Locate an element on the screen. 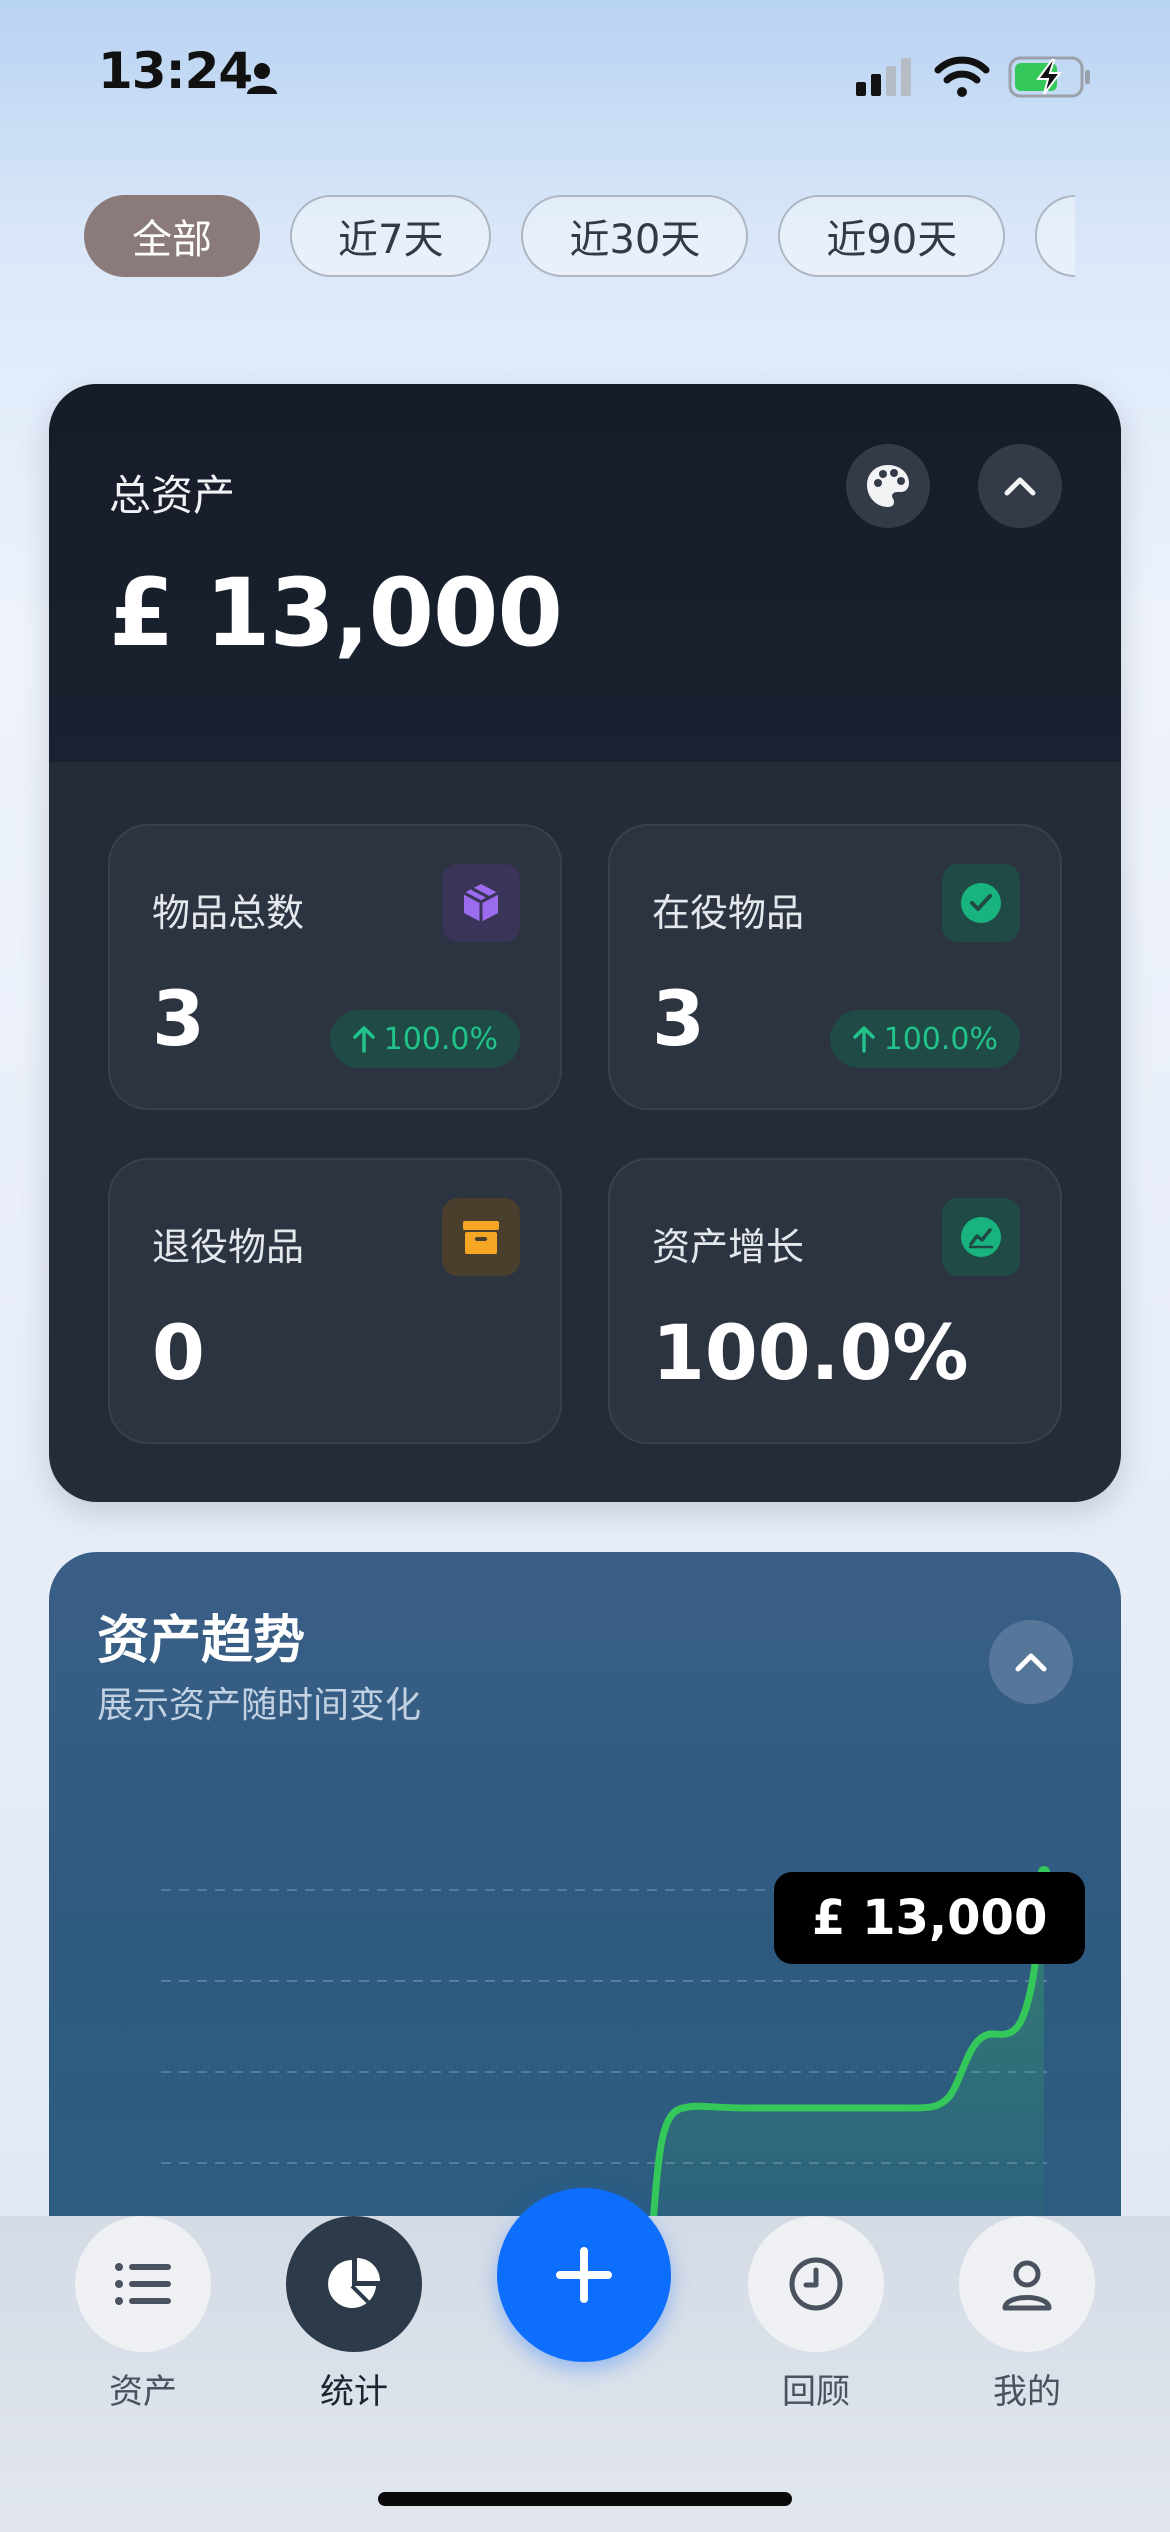 This screenshot has height=2532, width=1170. archive-box-icon is located at coordinates (481, 1237).